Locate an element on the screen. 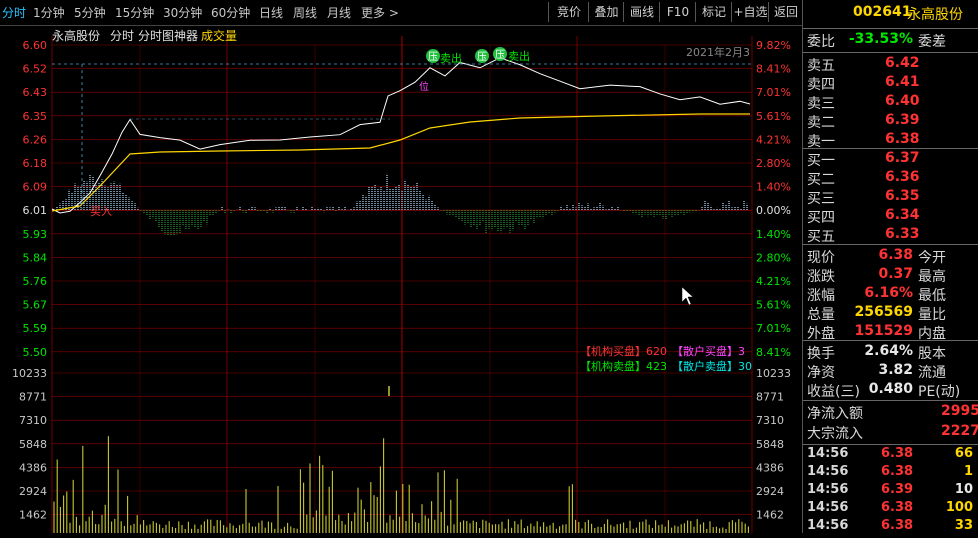 The width and height of the screenshot is (978, 538). tab-monthly: 月线 is located at coordinates (339, 12).